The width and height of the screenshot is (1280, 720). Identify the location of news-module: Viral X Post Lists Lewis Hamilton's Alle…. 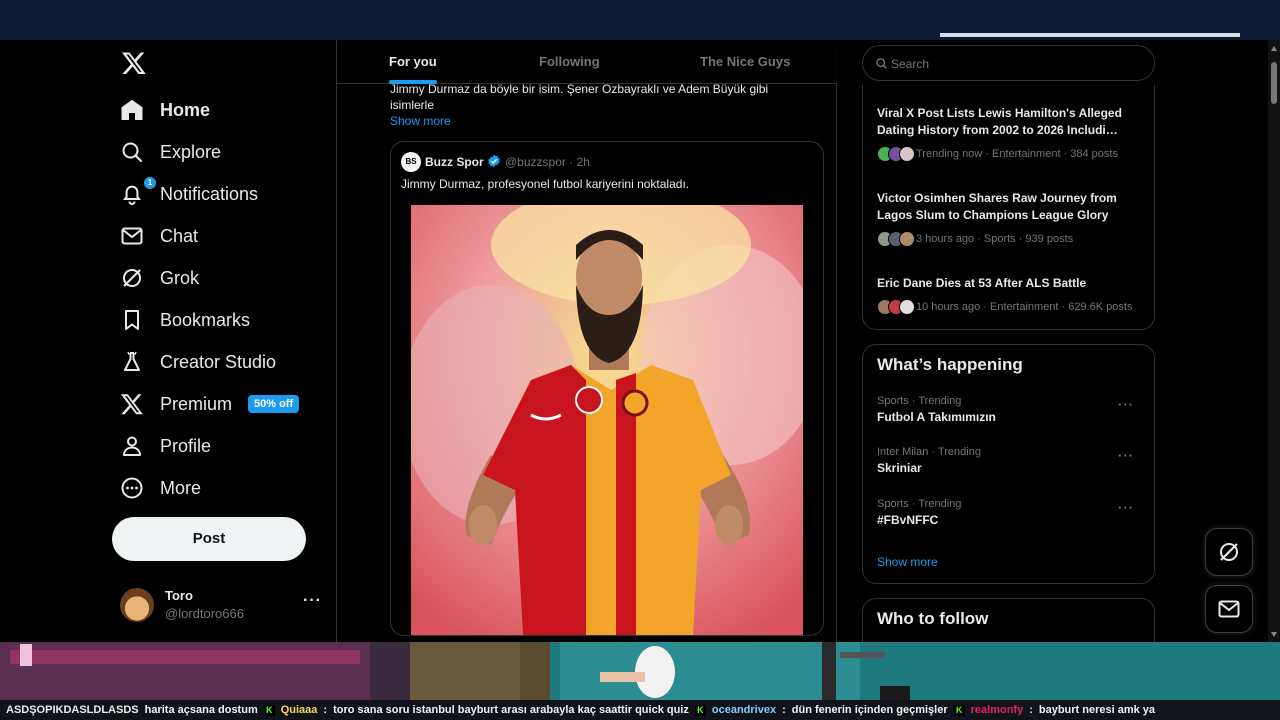
(1008, 207).